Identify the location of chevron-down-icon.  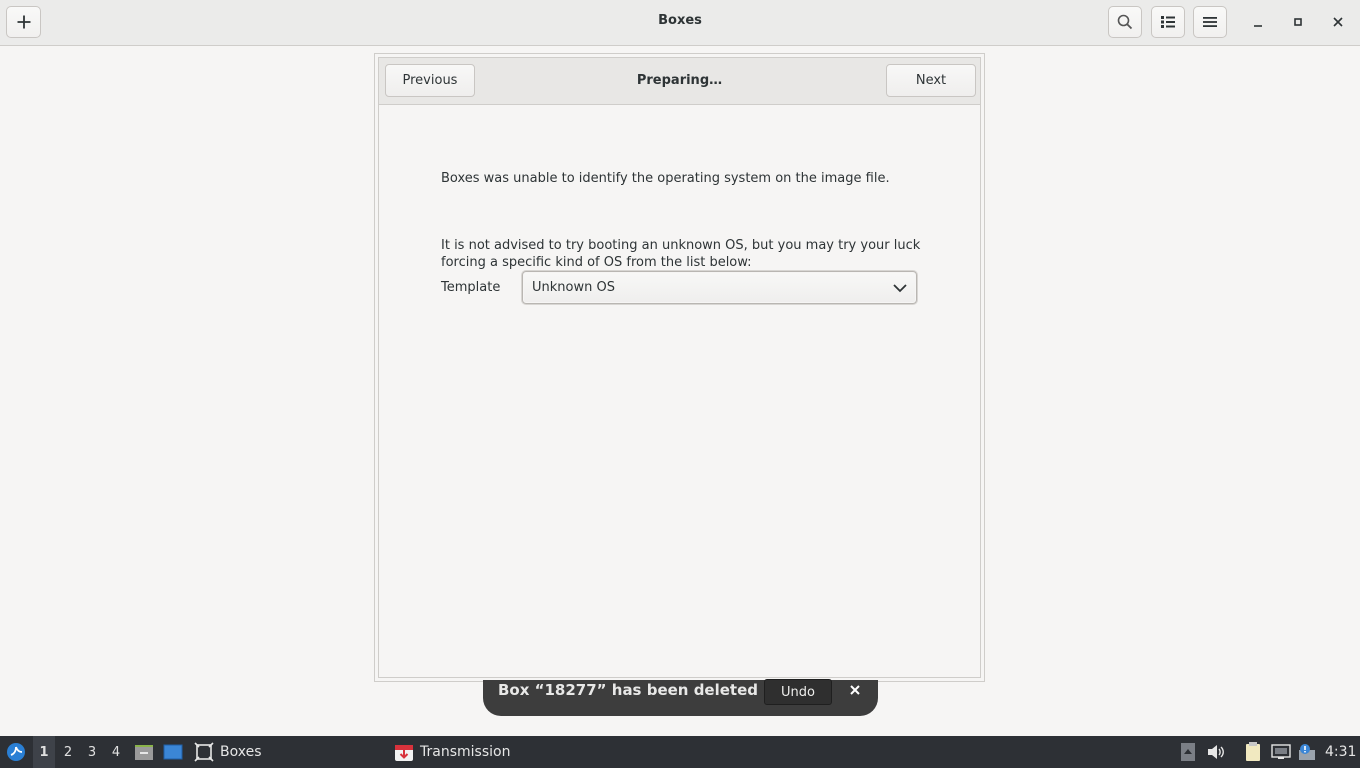
(900, 288).